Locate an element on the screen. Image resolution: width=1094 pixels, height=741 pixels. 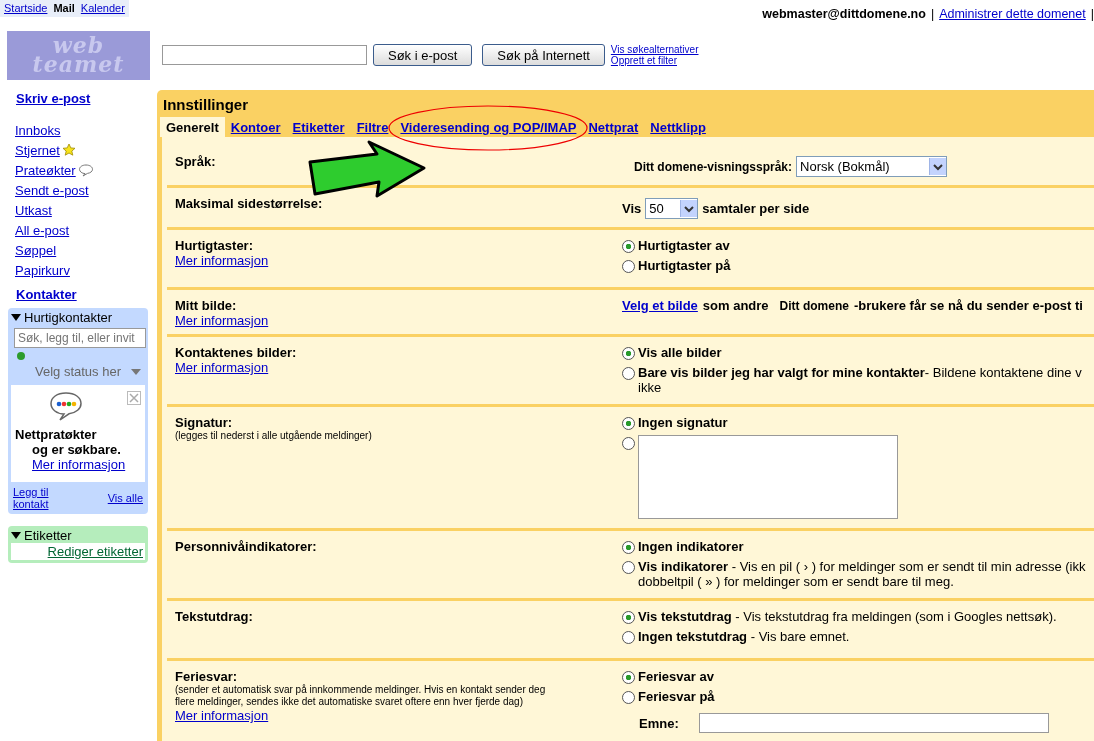
option-label: Feriesvar på is located at coordinates (676, 696).